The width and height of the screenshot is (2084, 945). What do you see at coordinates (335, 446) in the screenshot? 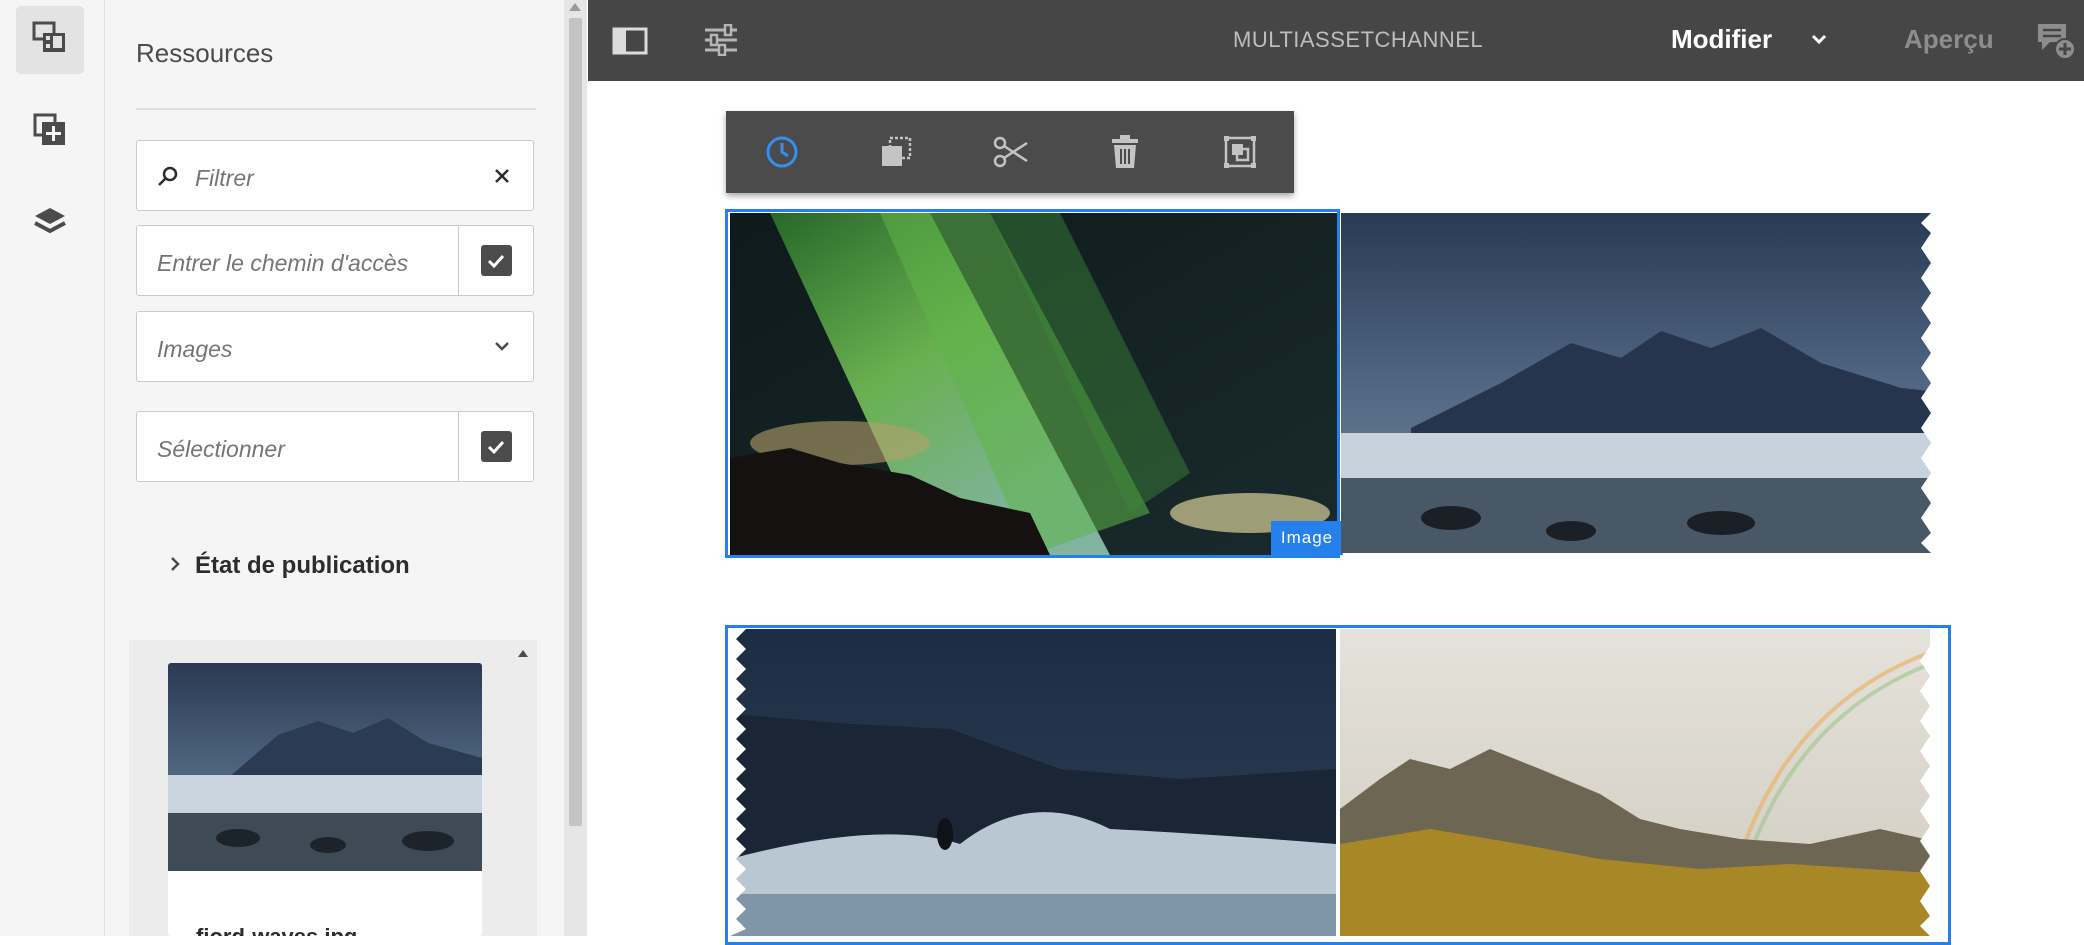
I see `select-field: Sélectionner` at bounding box center [335, 446].